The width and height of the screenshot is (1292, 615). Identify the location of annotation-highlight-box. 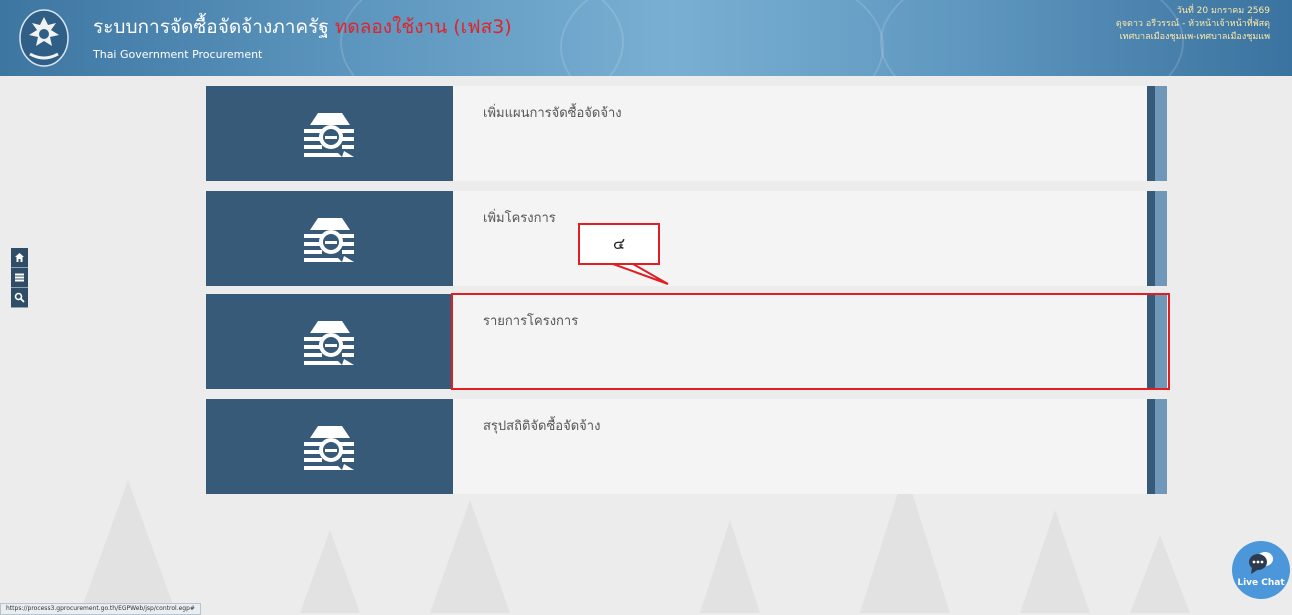
(810, 341).